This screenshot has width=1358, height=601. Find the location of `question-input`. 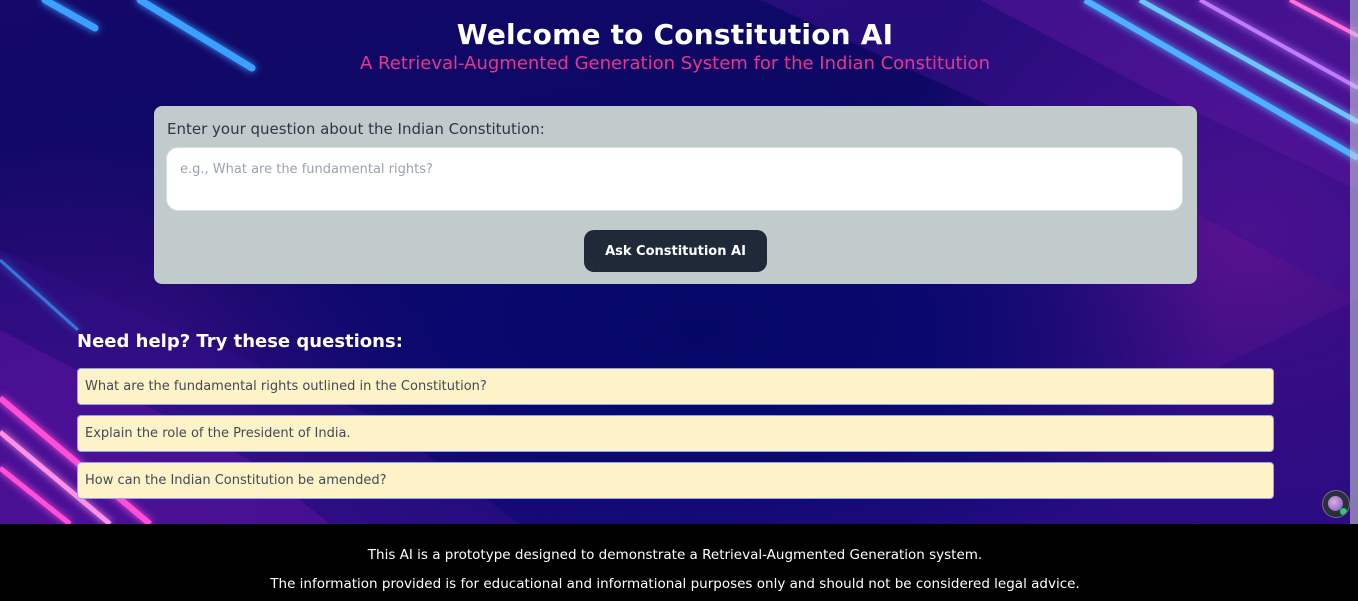

question-input is located at coordinates (674, 179).